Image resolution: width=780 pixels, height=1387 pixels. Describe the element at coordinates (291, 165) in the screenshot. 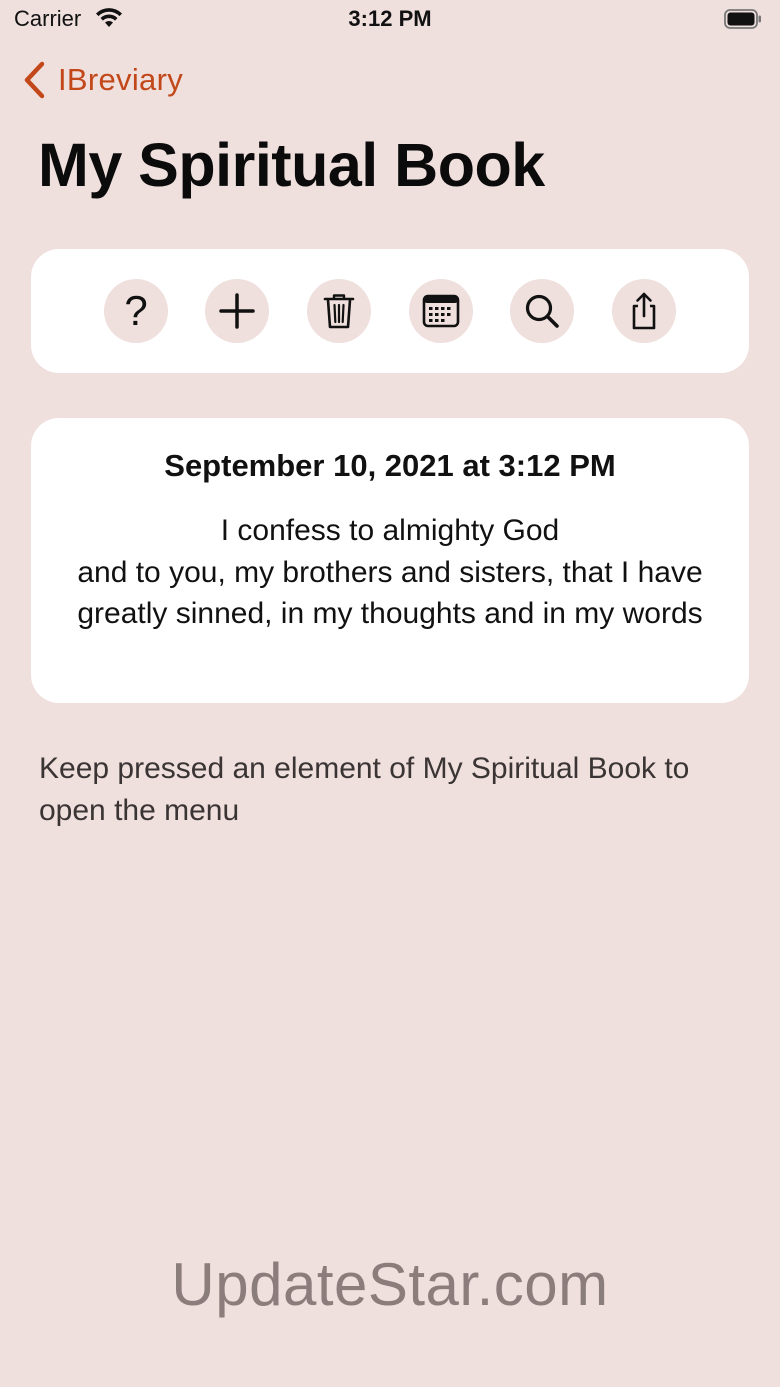

I see `page-title: My Spiritual Book` at that location.